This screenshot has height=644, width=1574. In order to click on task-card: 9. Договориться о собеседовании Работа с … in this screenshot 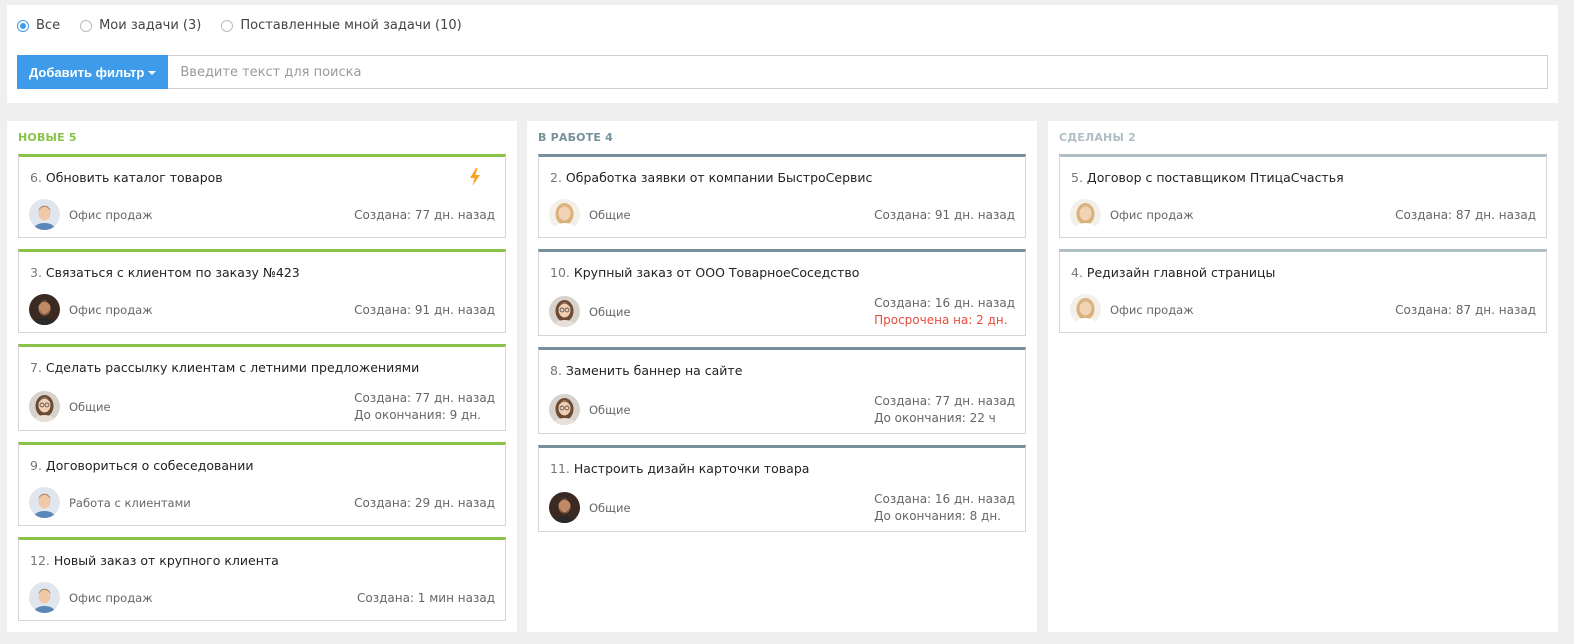, I will do `click(262, 484)`.